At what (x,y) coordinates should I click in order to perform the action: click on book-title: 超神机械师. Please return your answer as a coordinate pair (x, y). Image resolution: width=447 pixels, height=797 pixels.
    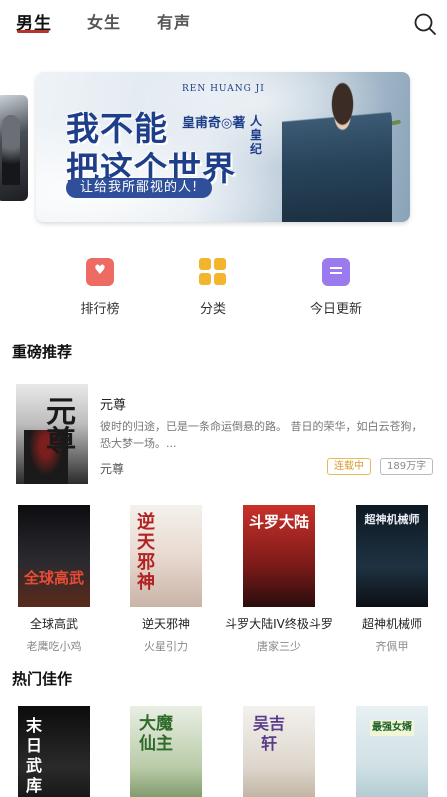
    Looking at the image, I should click on (391, 624).